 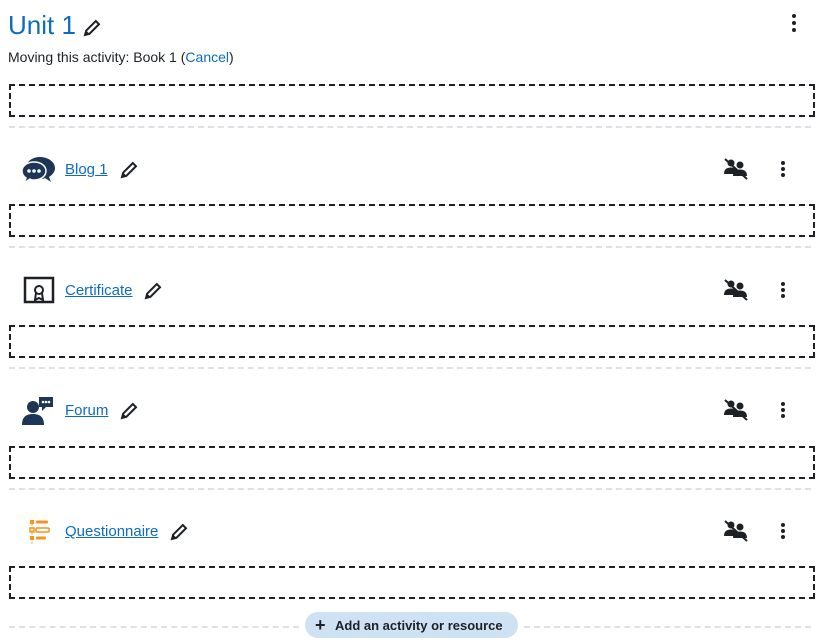 I want to click on activity-blog: Blog 1, so click(x=412, y=170).